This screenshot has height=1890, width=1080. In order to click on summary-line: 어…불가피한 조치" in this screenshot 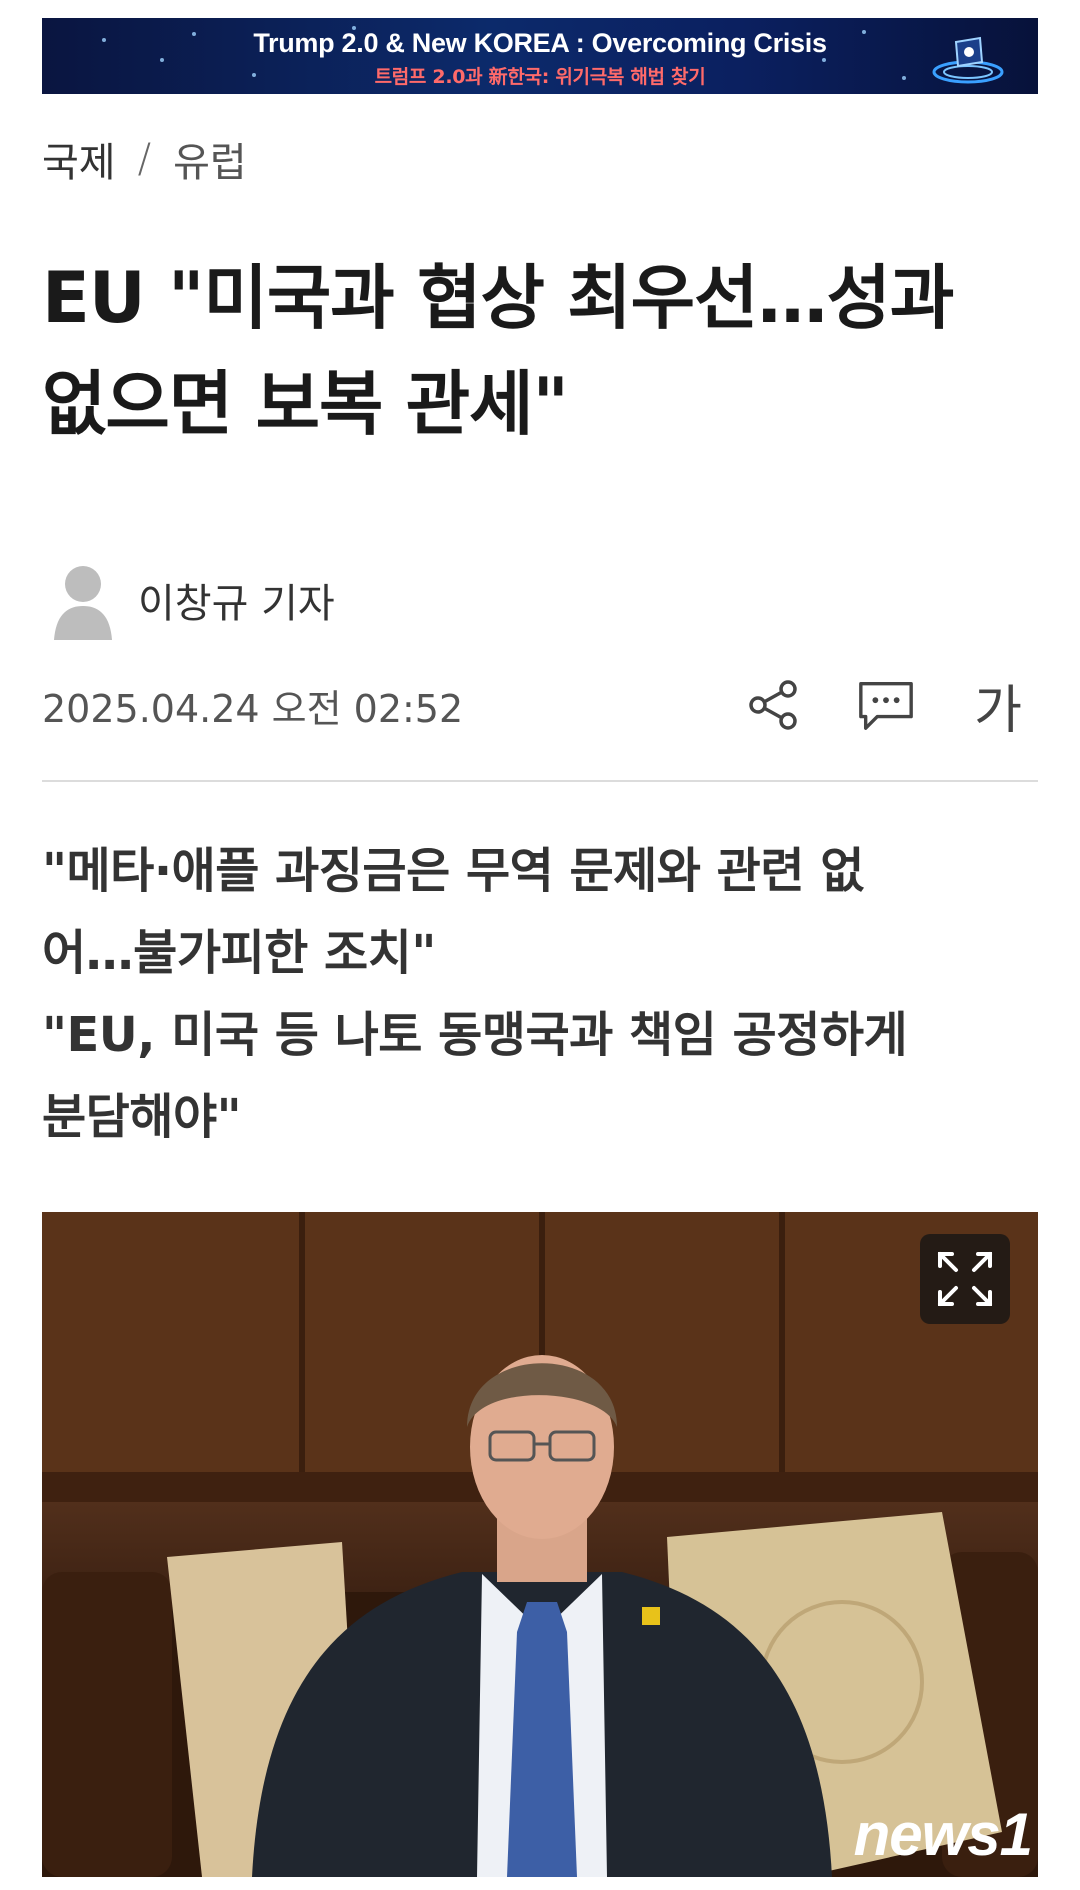, I will do `click(239, 953)`.